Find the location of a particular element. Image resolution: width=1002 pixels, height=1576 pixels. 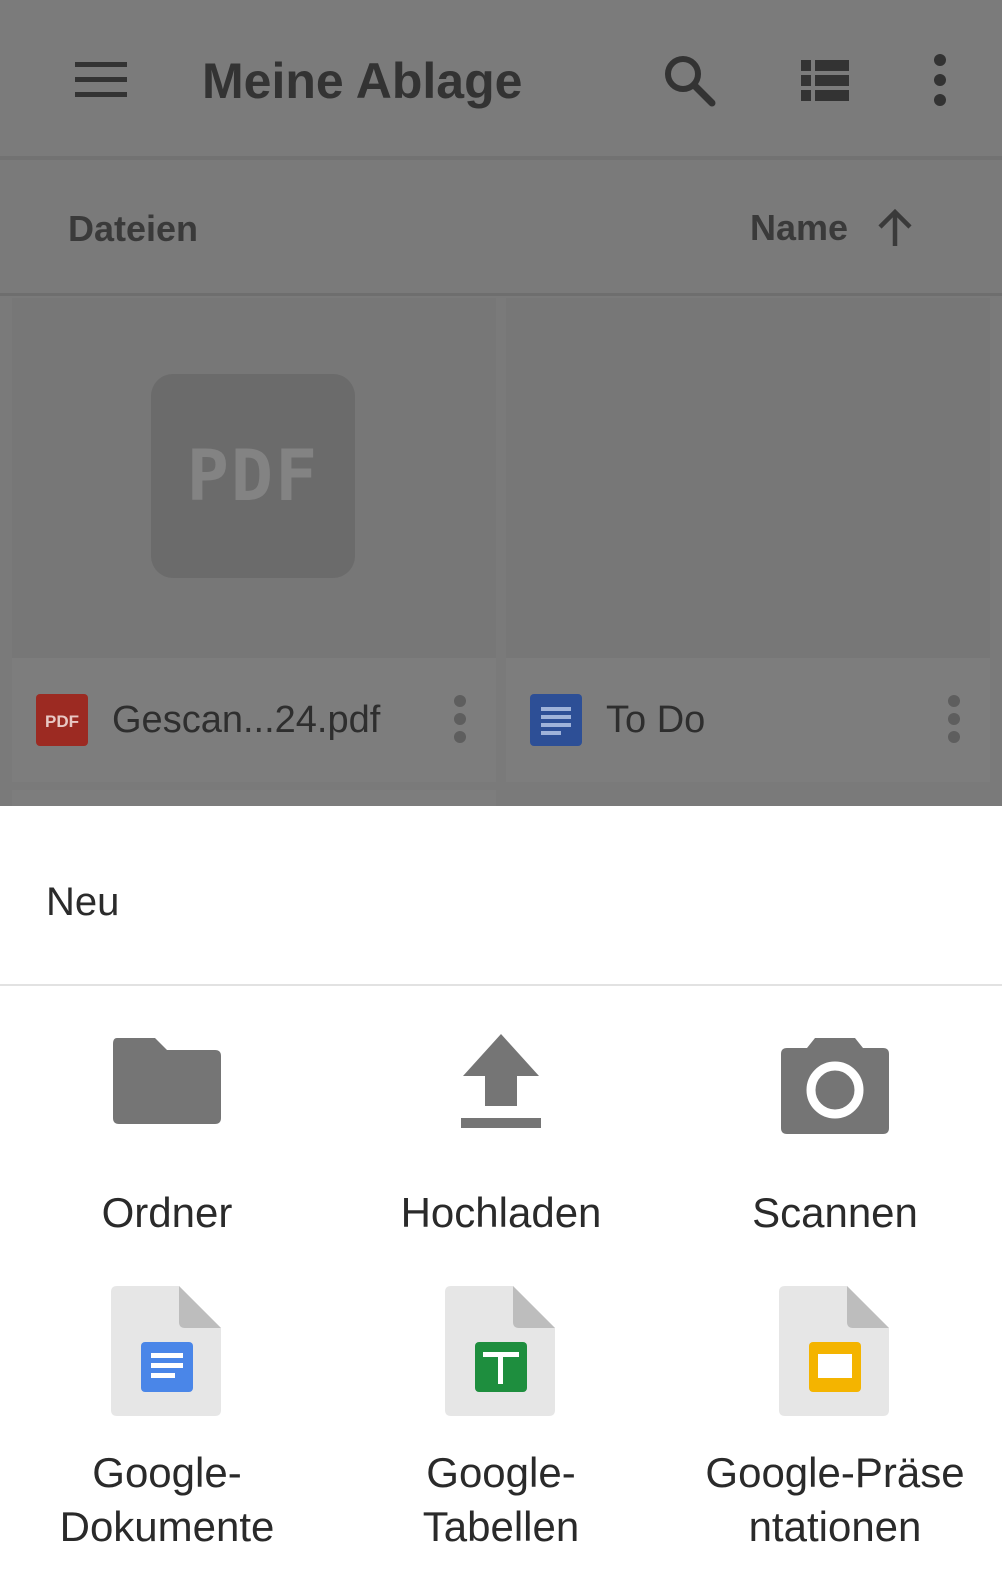

file-preview is located at coordinates (748, 478).